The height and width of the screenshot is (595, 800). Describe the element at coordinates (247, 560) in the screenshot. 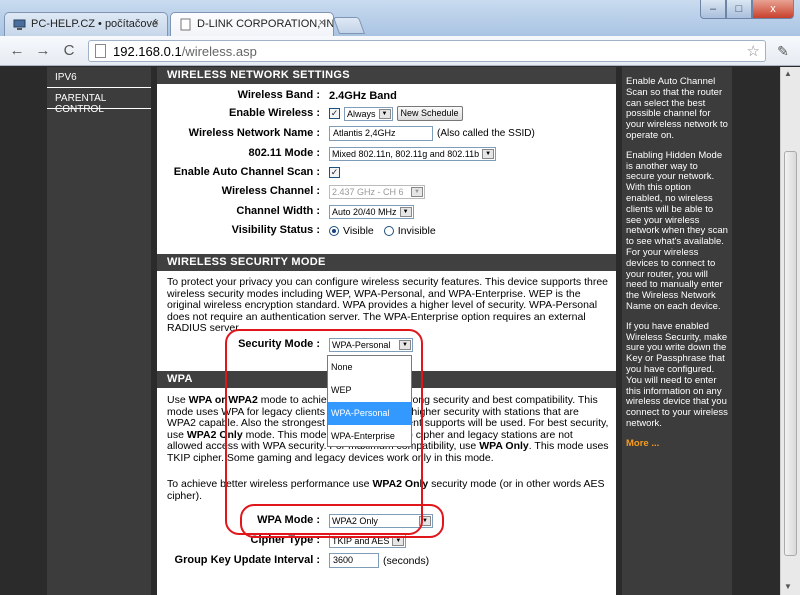

I see `group-key-label: Group Key Update Interval :` at that location.